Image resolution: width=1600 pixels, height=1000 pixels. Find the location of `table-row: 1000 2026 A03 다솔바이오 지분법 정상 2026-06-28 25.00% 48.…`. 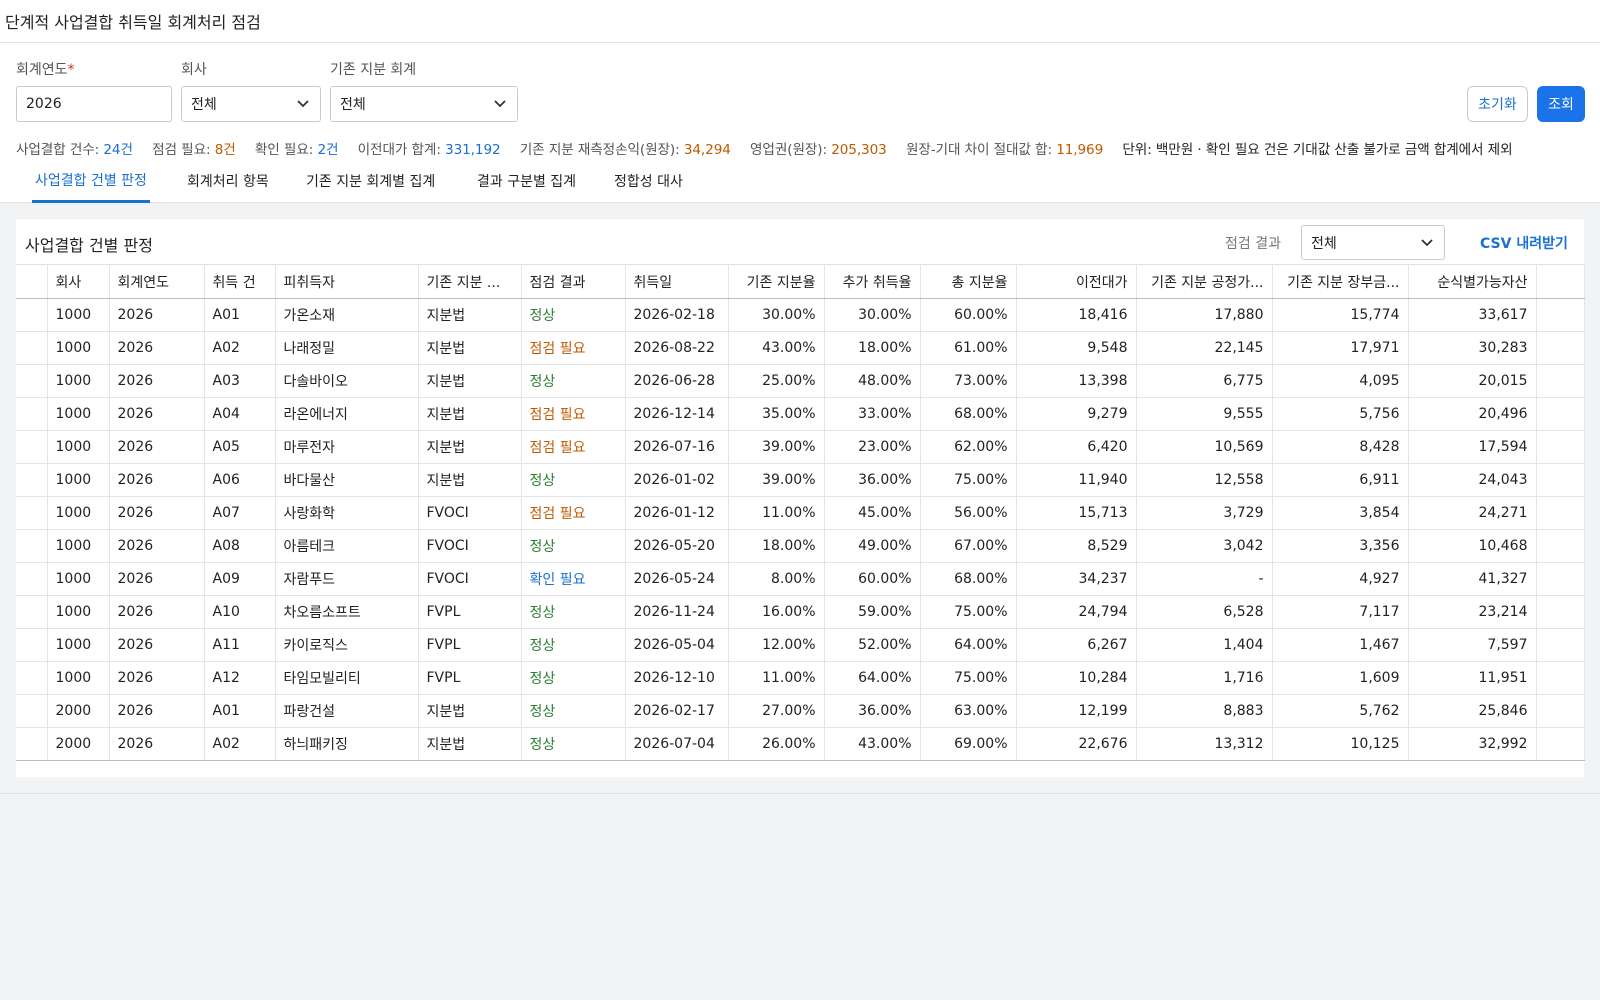

table-row: 1000 2026 A03 다솔바이오 지분법 정상 2026-06-28 25.00% 48.… is located at coordinates (800, 381).